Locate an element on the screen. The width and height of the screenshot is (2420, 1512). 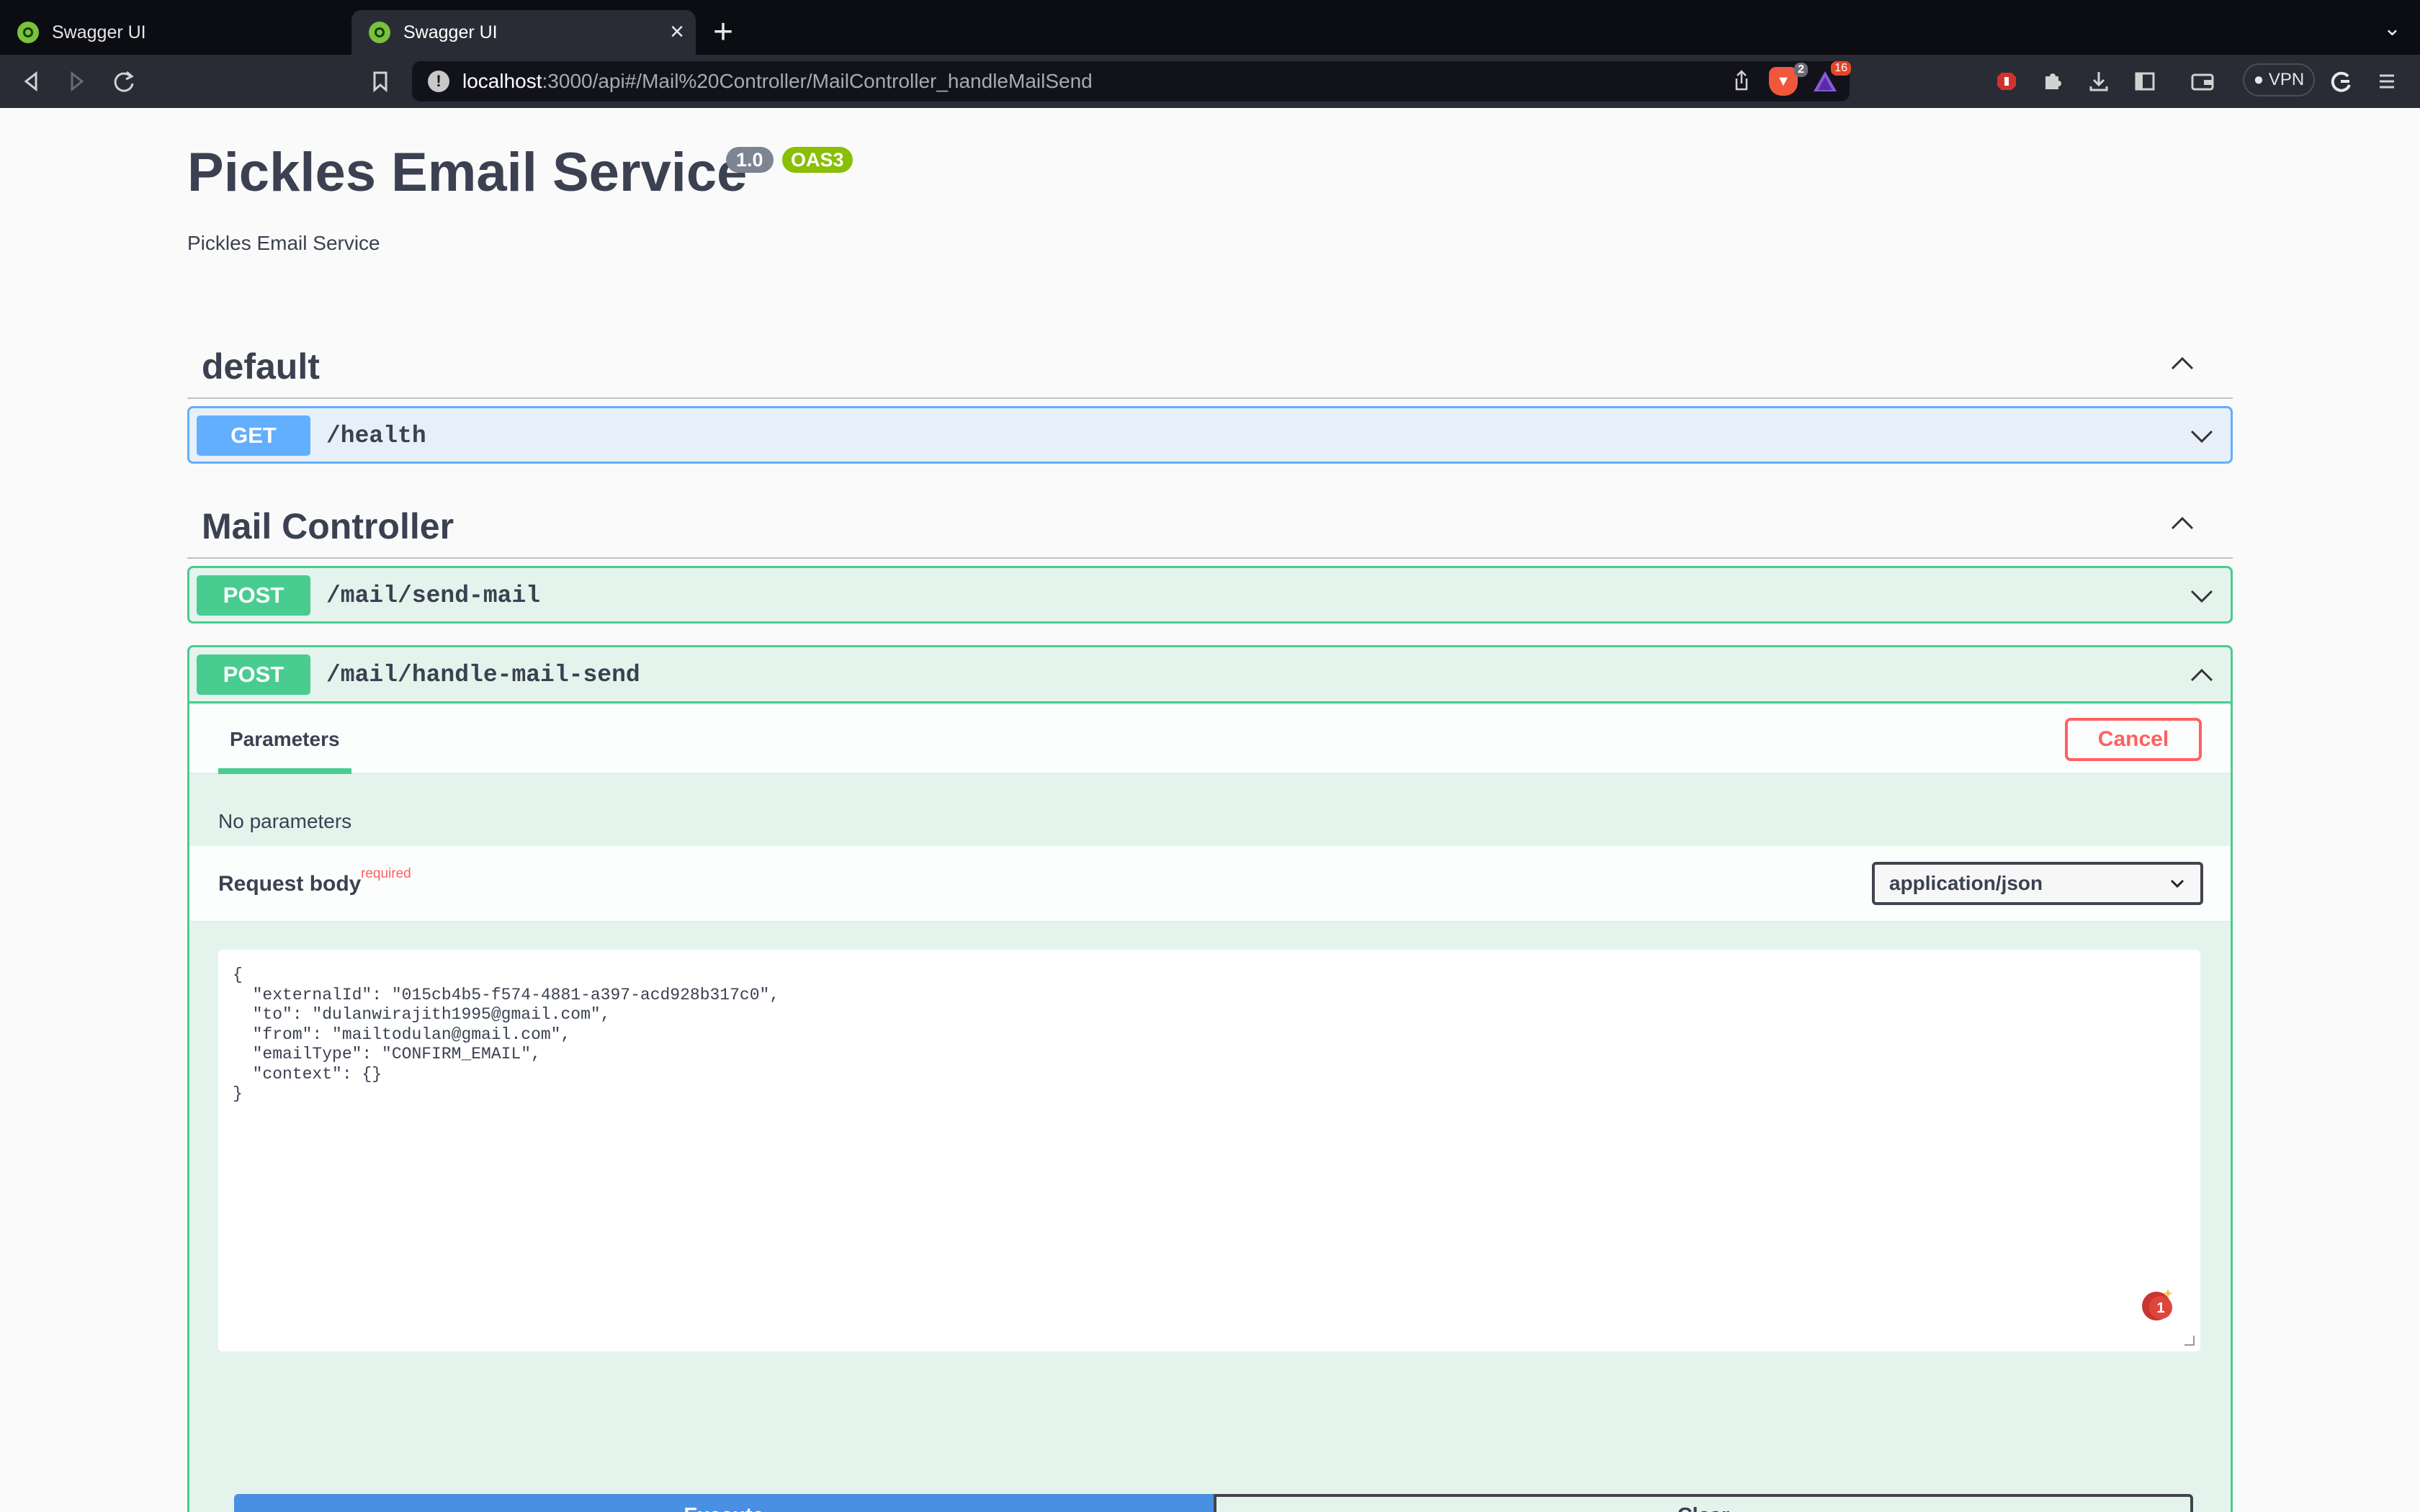
operation-get-health: GET /health is located at coordinates (1210, 435).